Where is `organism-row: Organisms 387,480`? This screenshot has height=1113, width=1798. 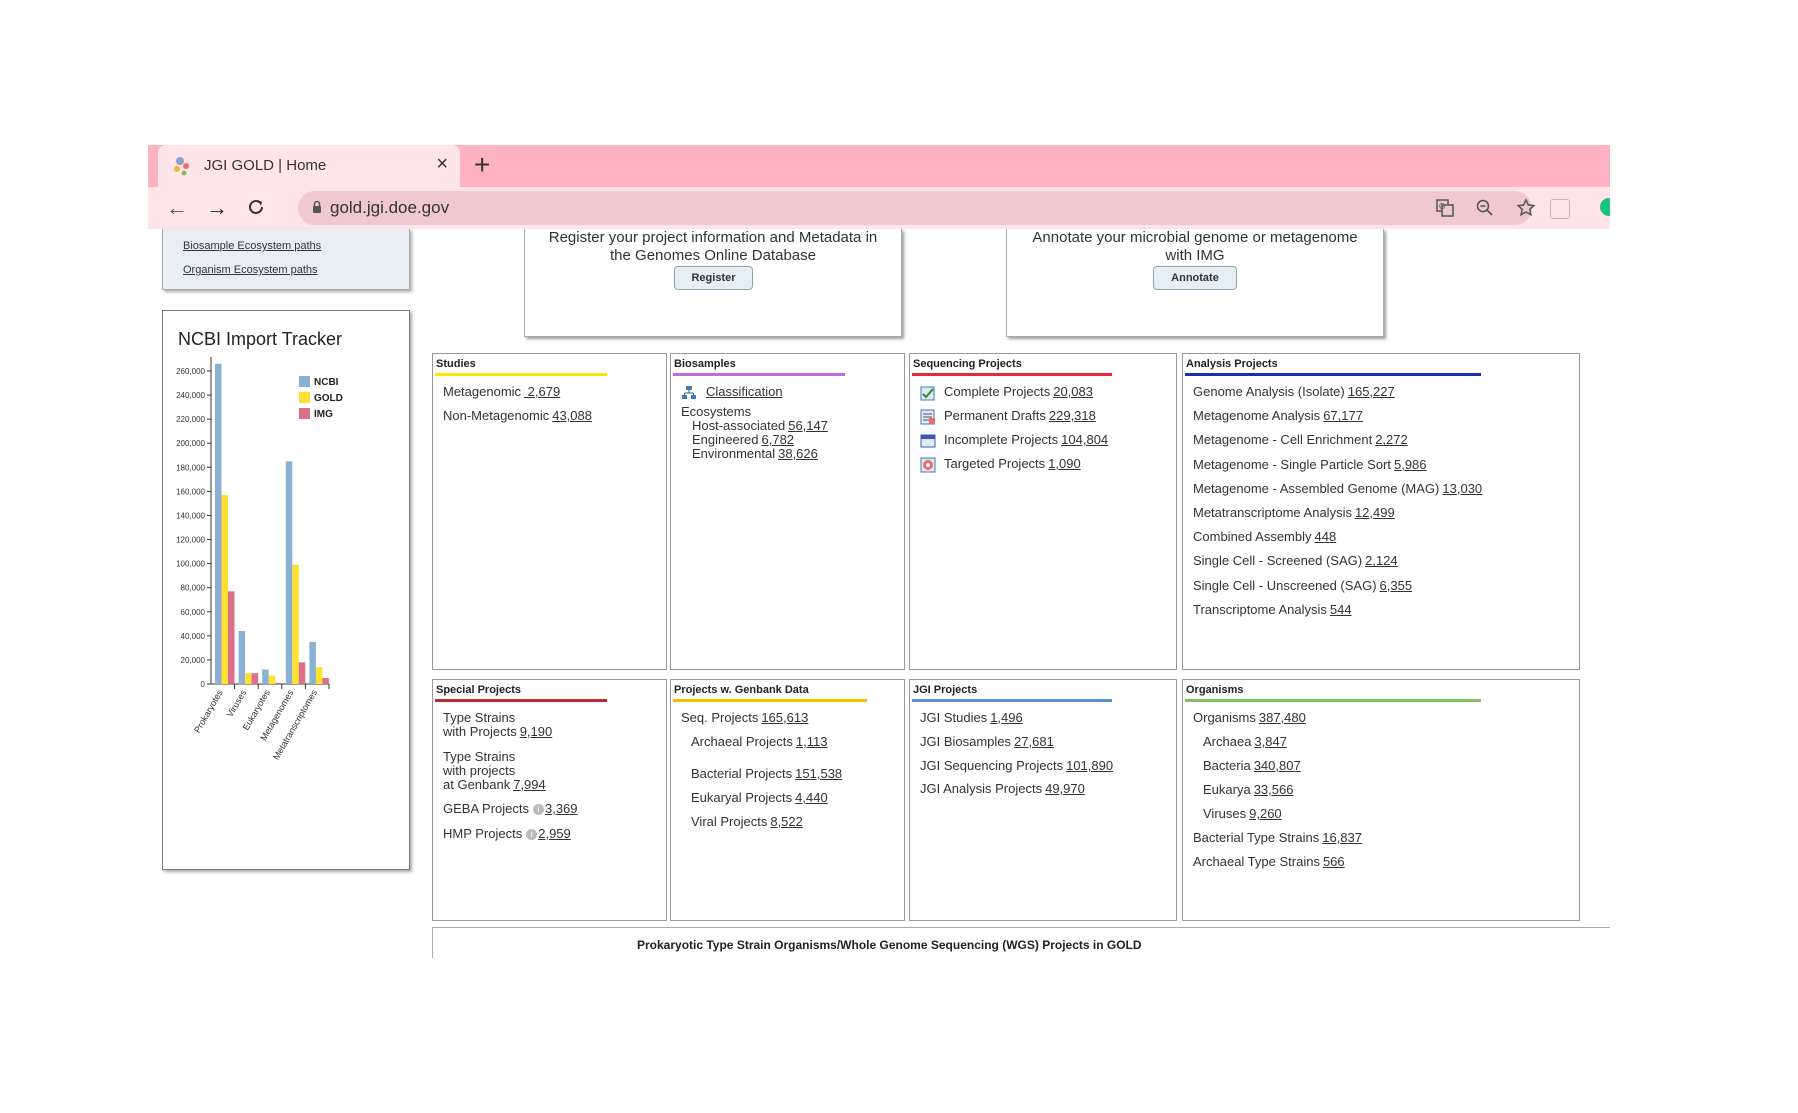 organism-row: Organisms 387,480 is located at coordinates (1249, 717).